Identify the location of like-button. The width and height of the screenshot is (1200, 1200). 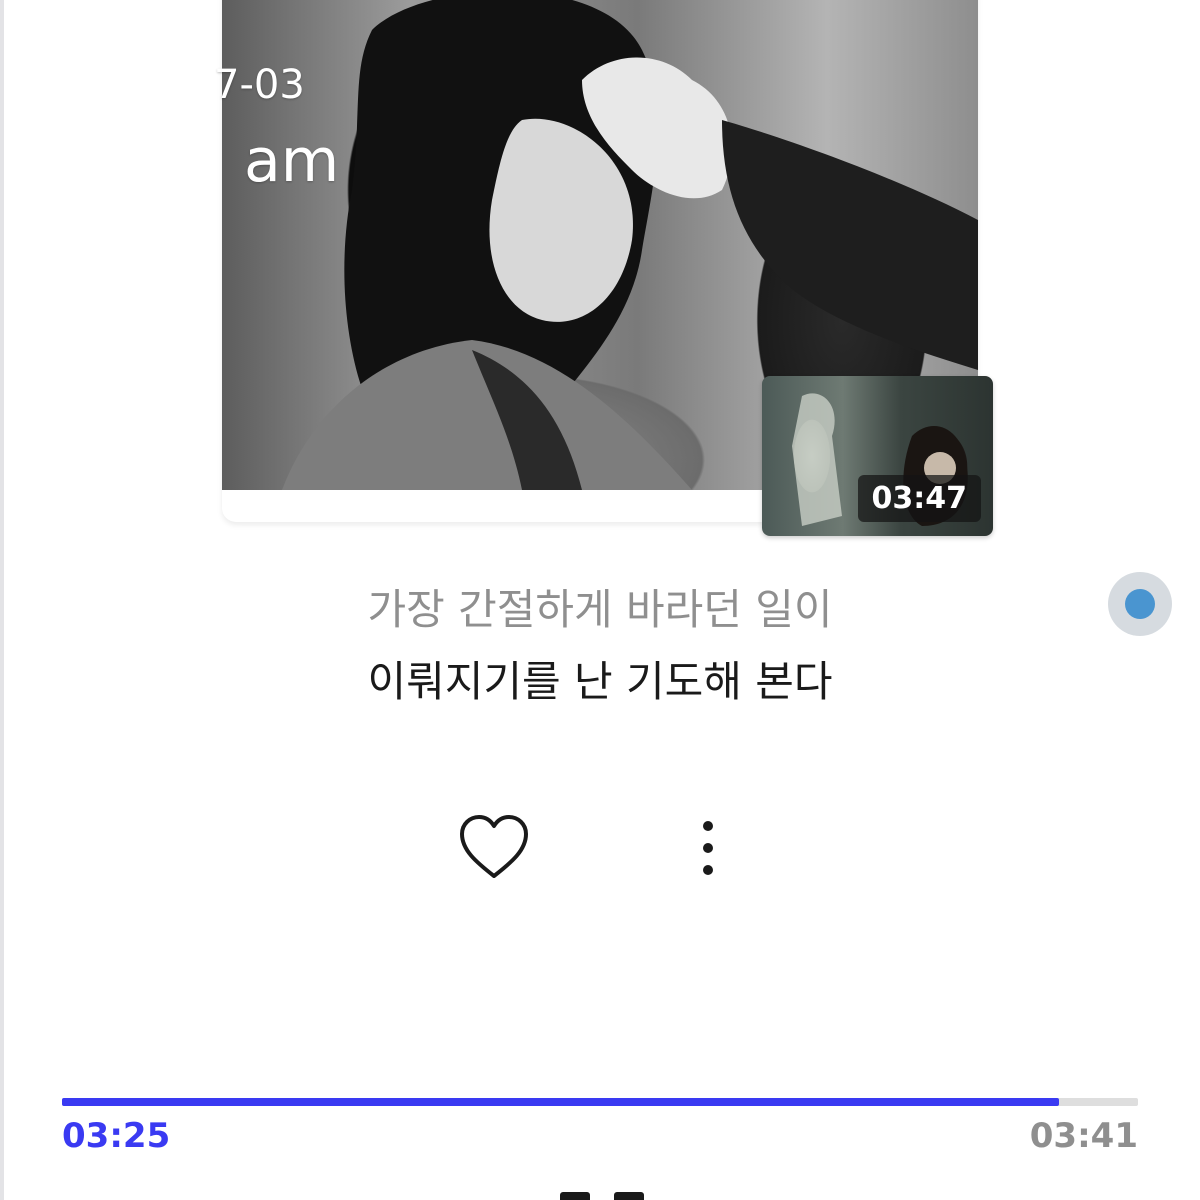
(494, 848).